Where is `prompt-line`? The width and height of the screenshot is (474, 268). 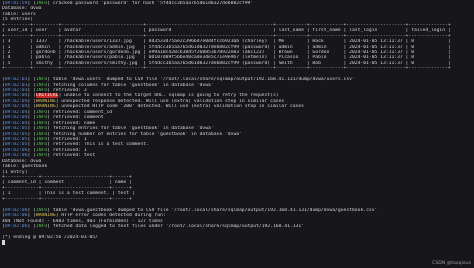
prompt-line is located at coordinates (237, 243).